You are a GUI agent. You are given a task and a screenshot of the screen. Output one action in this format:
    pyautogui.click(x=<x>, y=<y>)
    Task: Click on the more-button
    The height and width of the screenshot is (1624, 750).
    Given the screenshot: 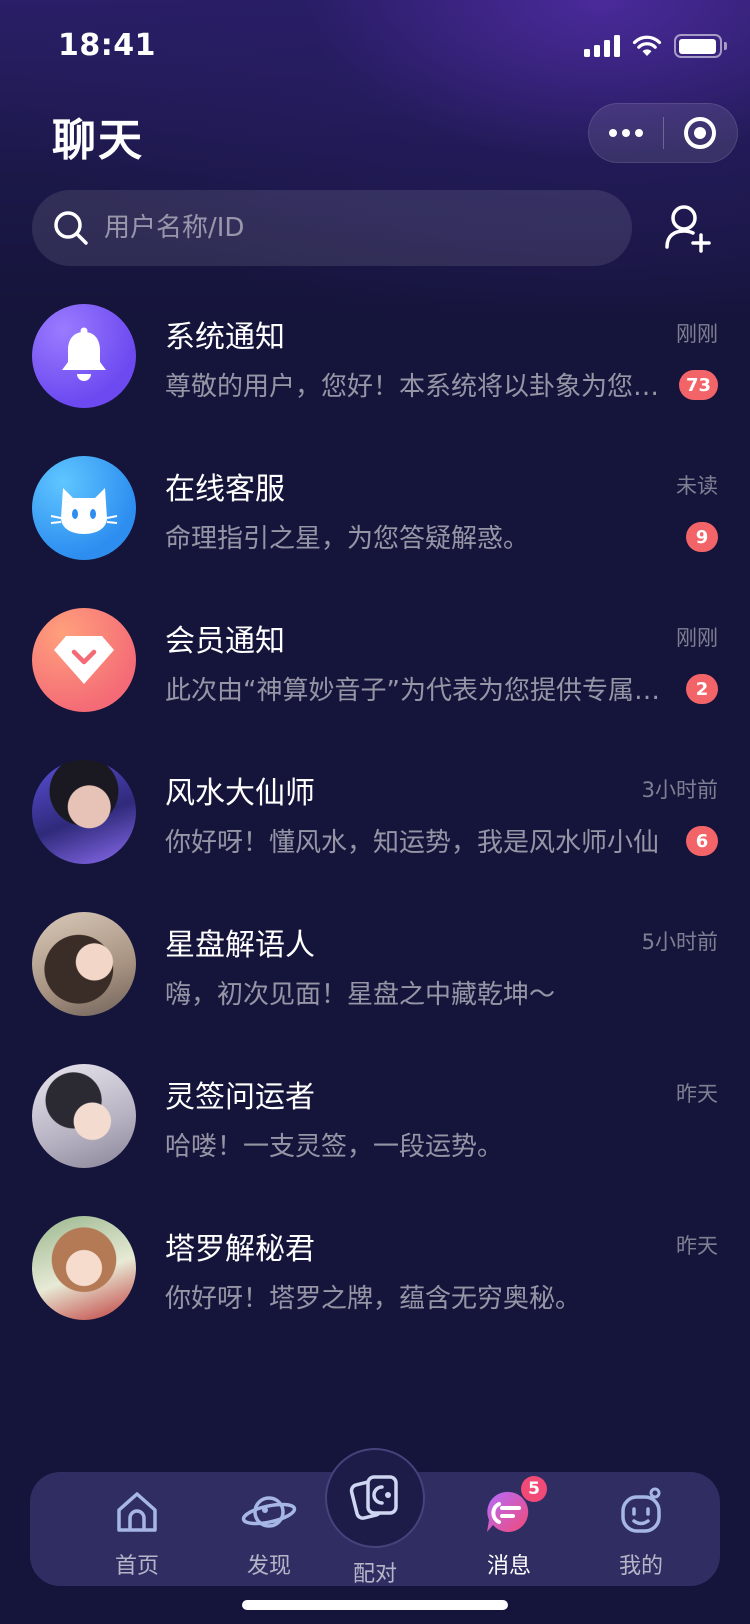 What is the action you would take?
    pyautogui.click(x=626, y=133)
    